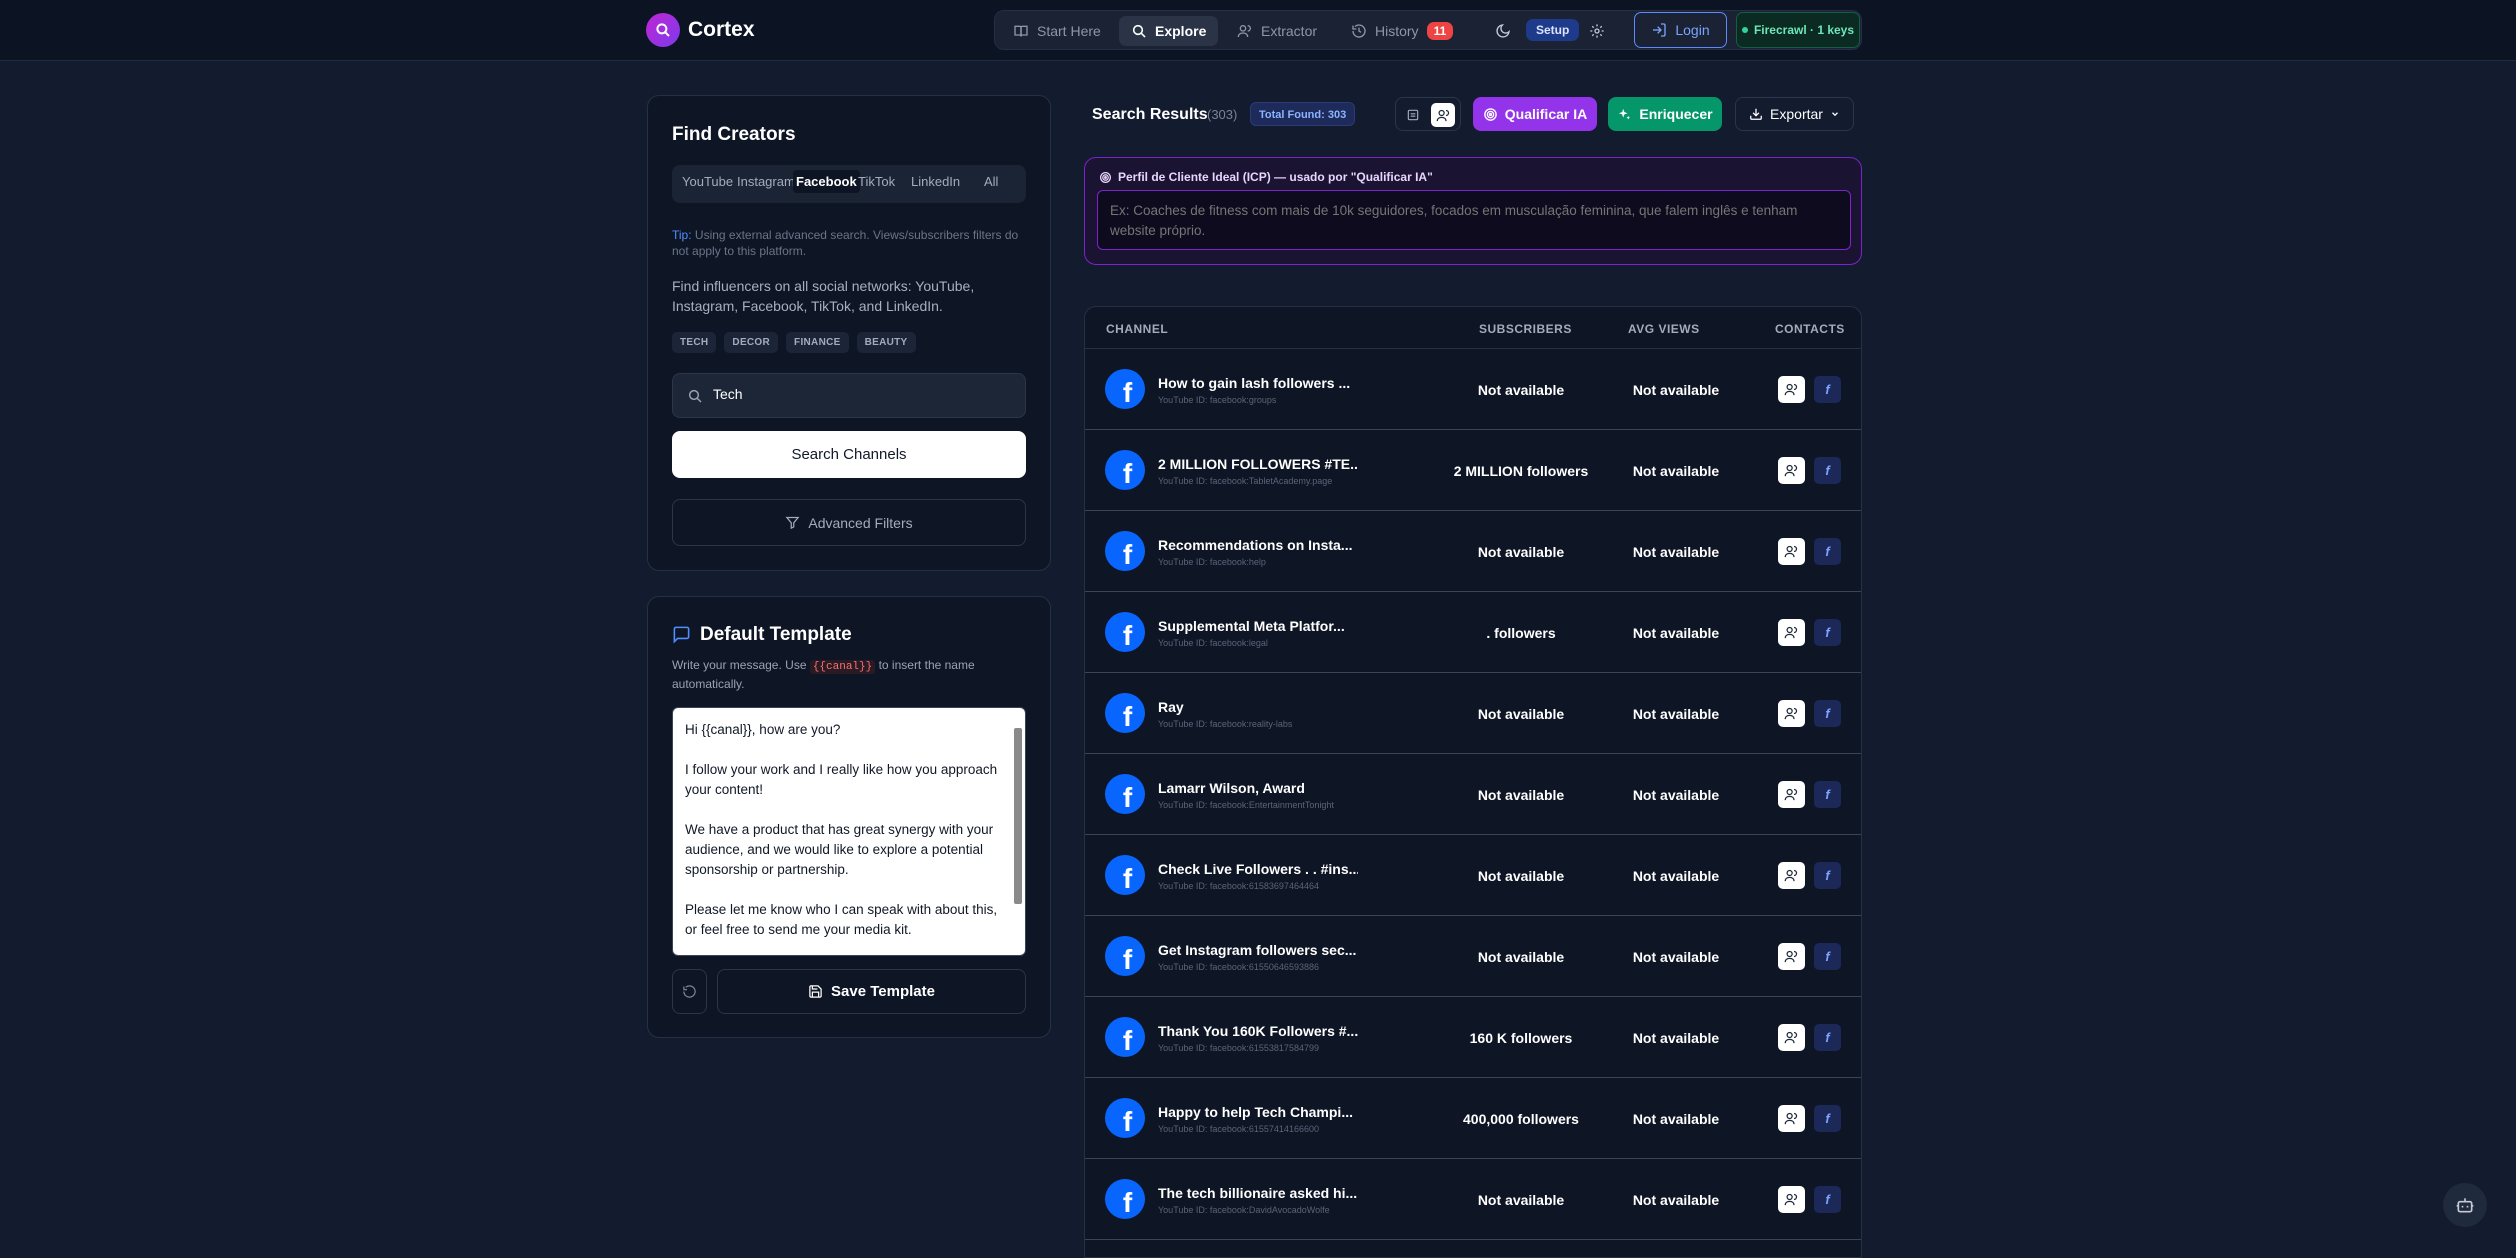  What do you see at coordinates (1402, 31) in the screenshot?
I see `nav-history: History 11` at bounding box center [1402, 31].